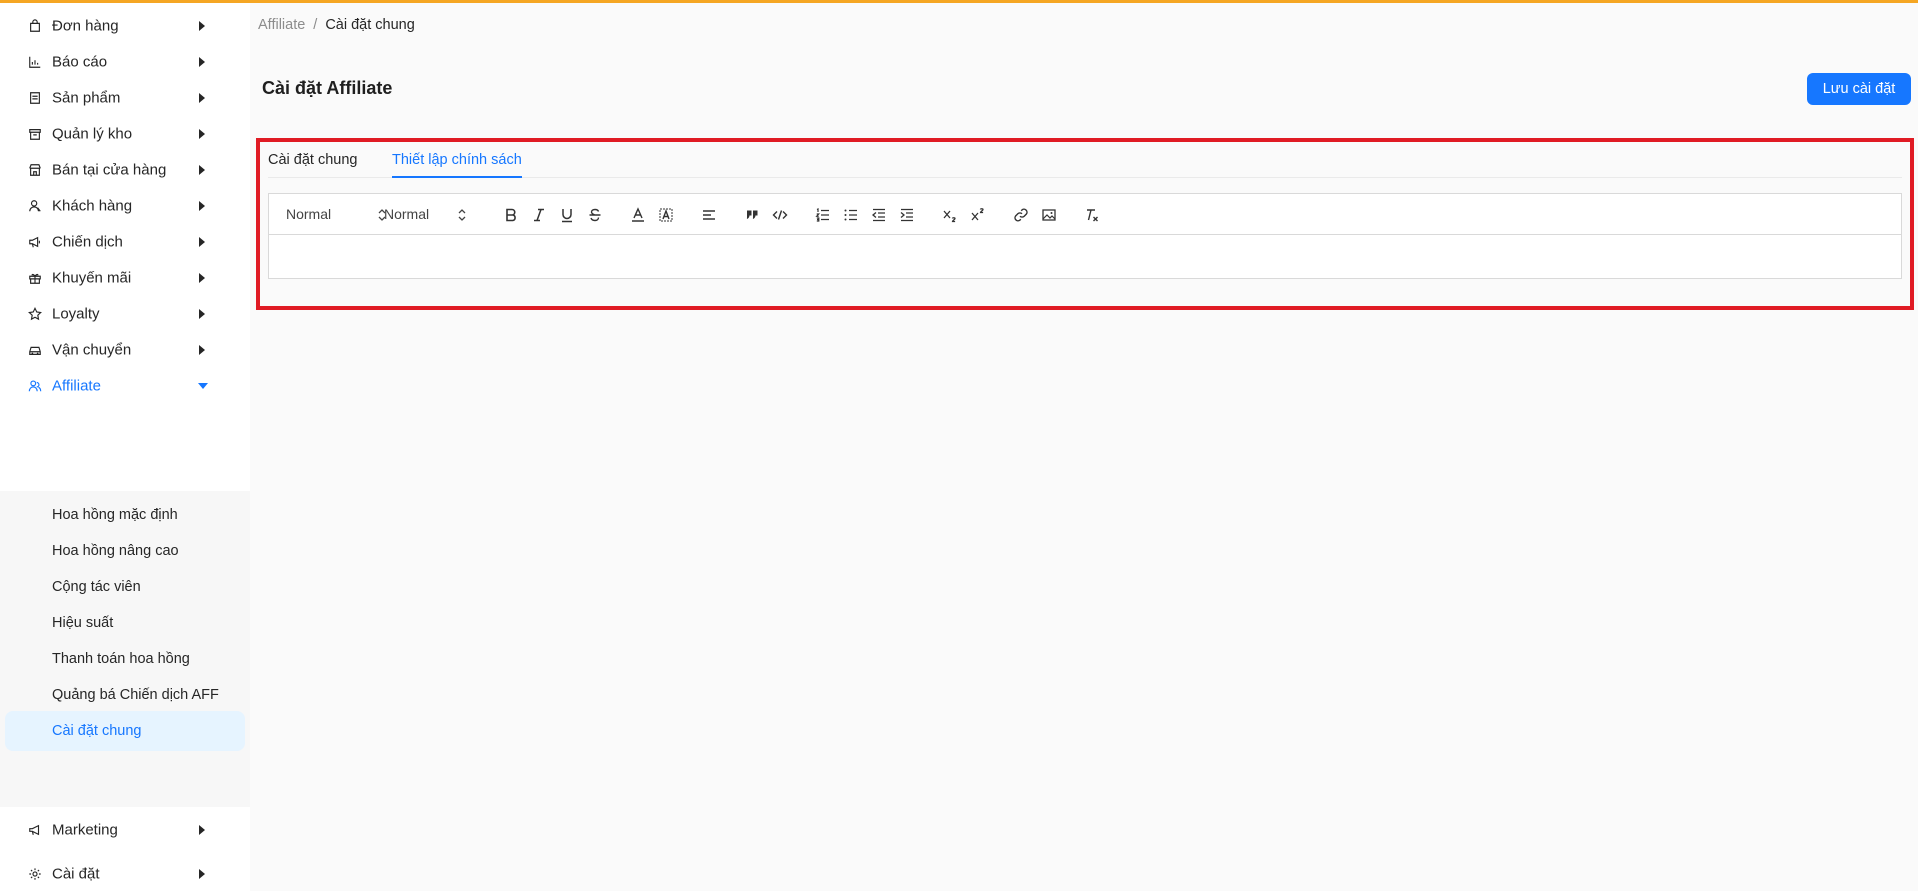 This screenshot has height=891, width=1918. I want to click on sidebar-item-label: Sản phẩm, so click(86, 98).